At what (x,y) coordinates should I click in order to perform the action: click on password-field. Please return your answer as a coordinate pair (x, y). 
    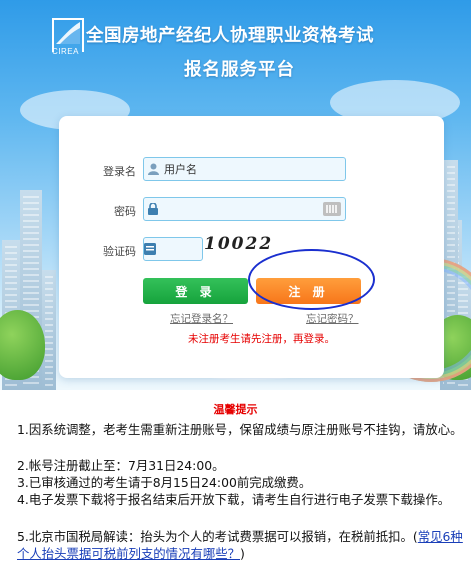
    Looking at the image, I should click on (244, 209).